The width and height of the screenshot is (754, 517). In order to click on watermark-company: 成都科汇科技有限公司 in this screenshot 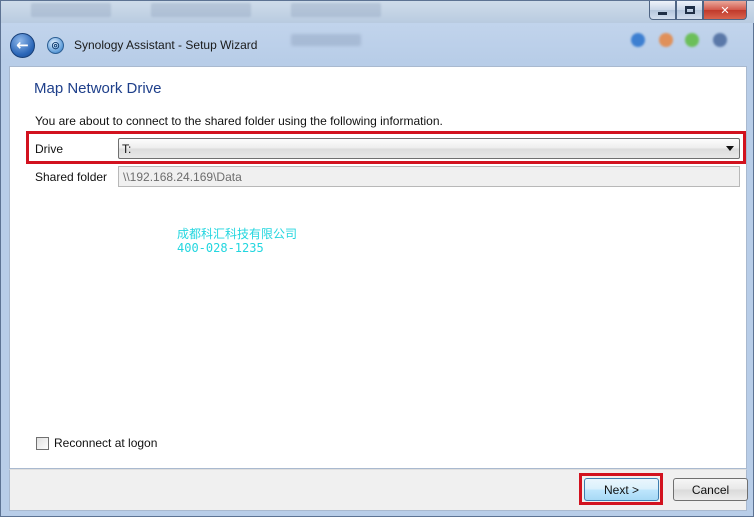, I will do `click(237, 234)`.